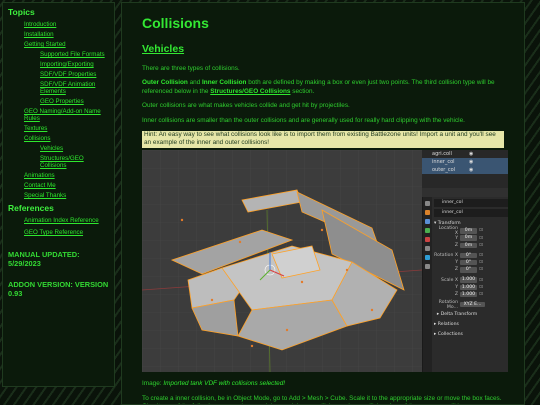  I want to click on addon-version: ADDON VERSION: VERSION 0.93, so click(58, 289).